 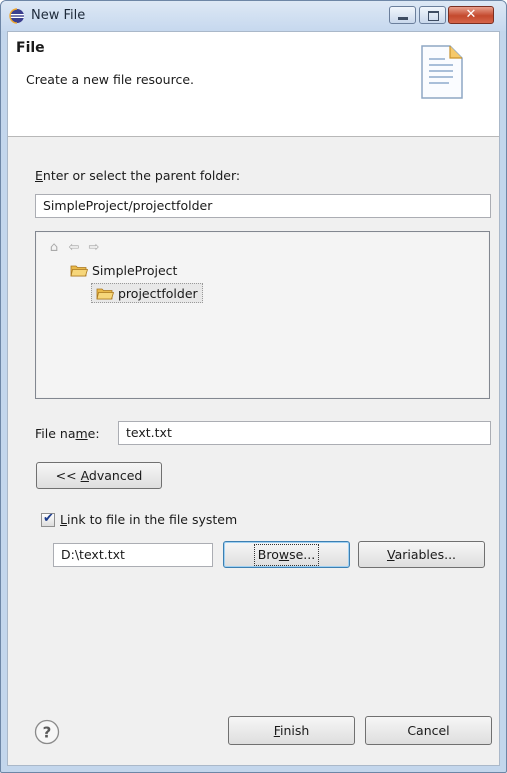 What do you see at coordinates (30, 48) in the screenshot?
I see `banner-title: File` at bounding box center [30, 48].